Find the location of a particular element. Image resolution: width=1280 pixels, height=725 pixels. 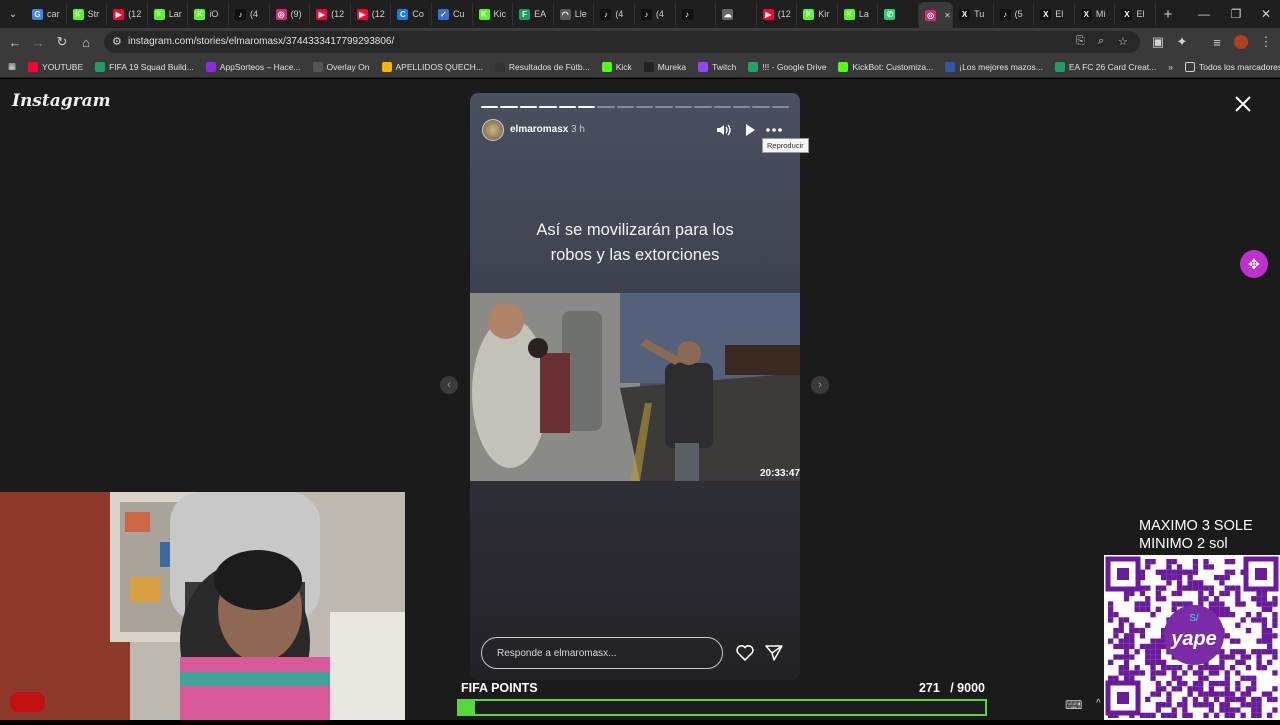

browser-tab: Gcar is located at coordinates (46, 14).